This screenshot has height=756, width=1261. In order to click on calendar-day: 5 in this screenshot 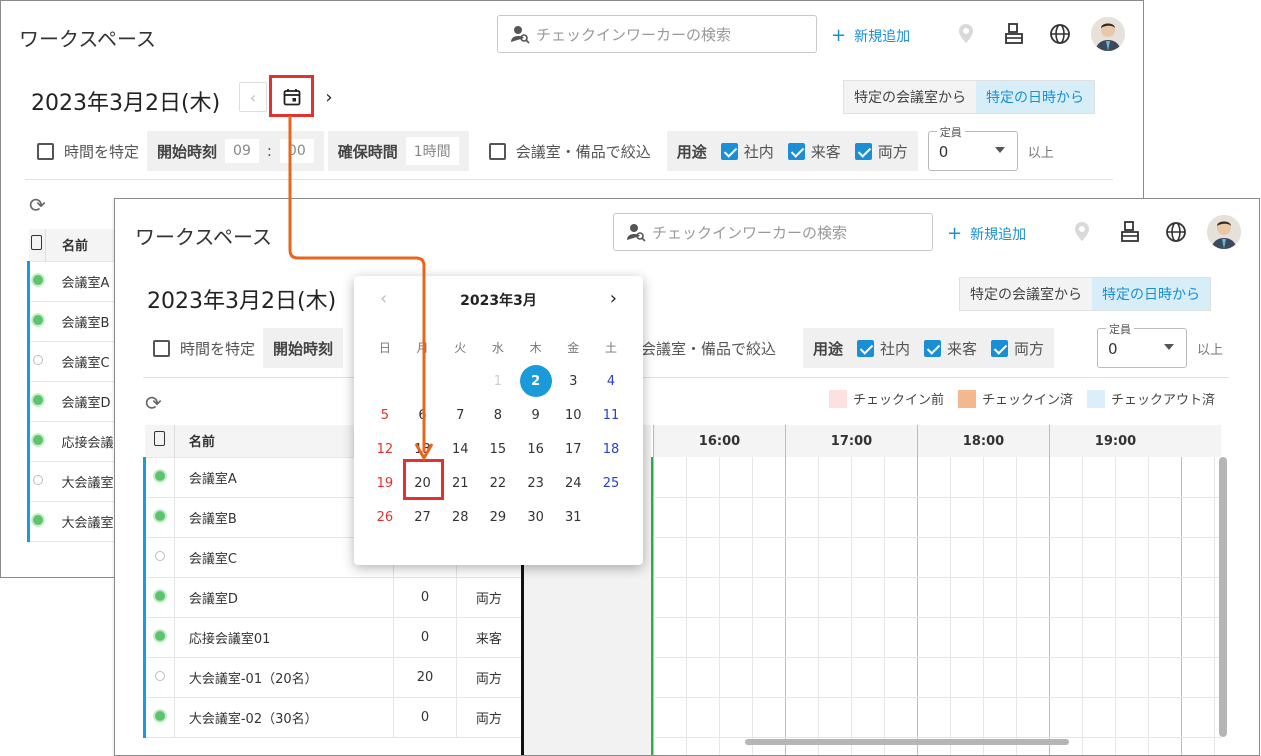, I will do `click(385, 415)`.